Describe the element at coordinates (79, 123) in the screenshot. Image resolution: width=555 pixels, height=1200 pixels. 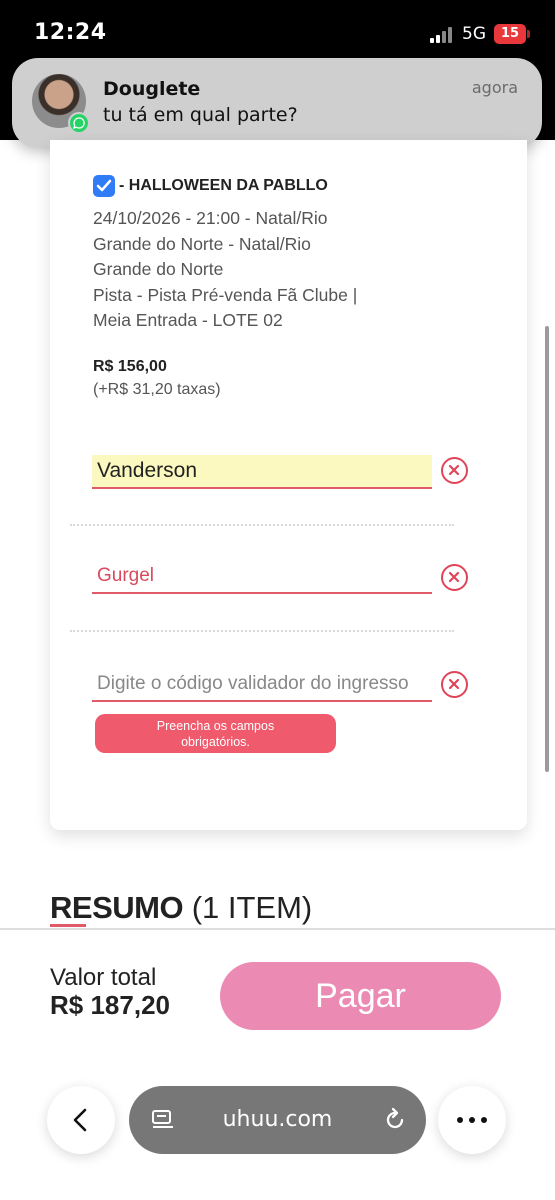
I see `whatsapp-icon` at that location.